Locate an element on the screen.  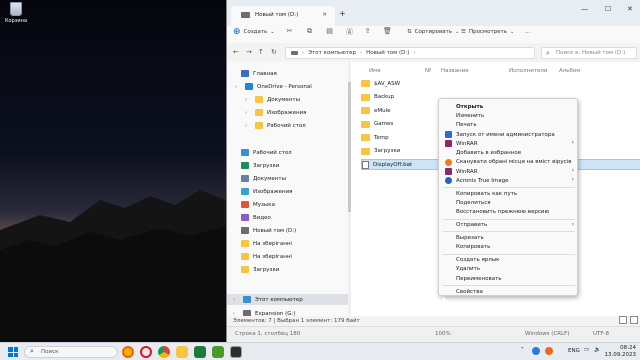
notepad-icon is located at coordinates (236, 352).